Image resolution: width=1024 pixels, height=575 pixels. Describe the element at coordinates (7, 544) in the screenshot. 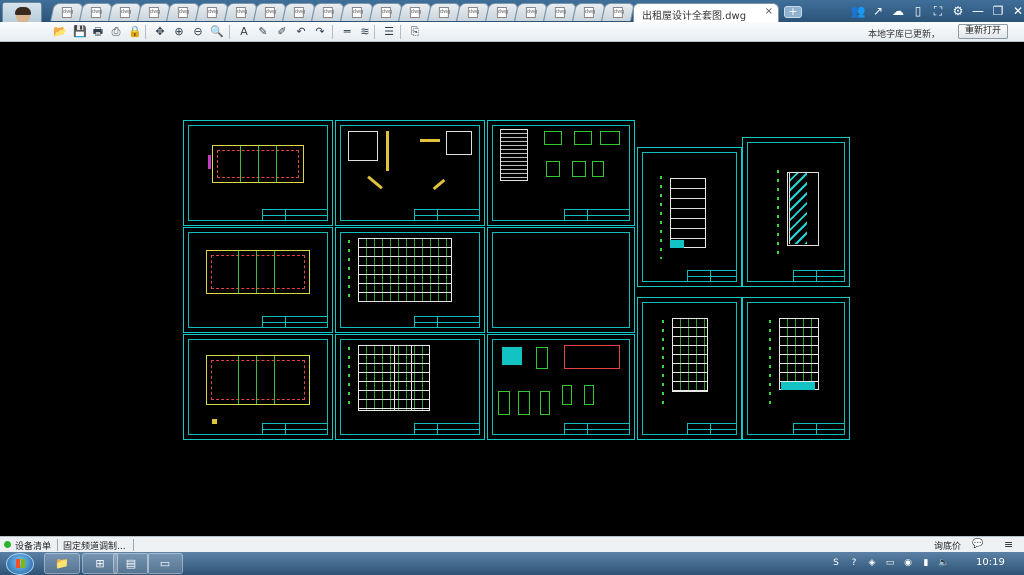

I see `online-indicator` at that location.